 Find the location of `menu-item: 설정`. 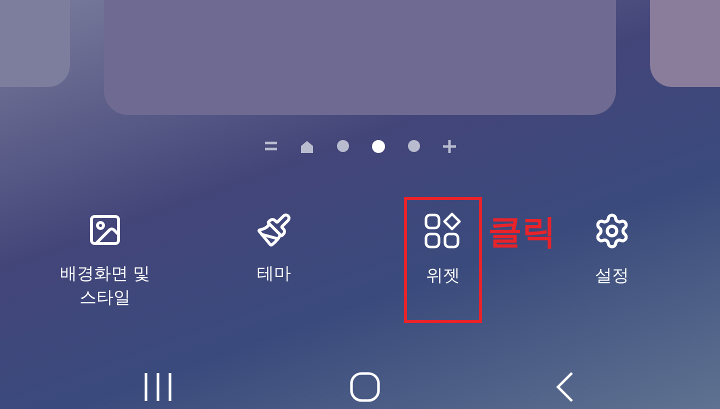

menu-item: 설정 is located at coordinates (612, 260).